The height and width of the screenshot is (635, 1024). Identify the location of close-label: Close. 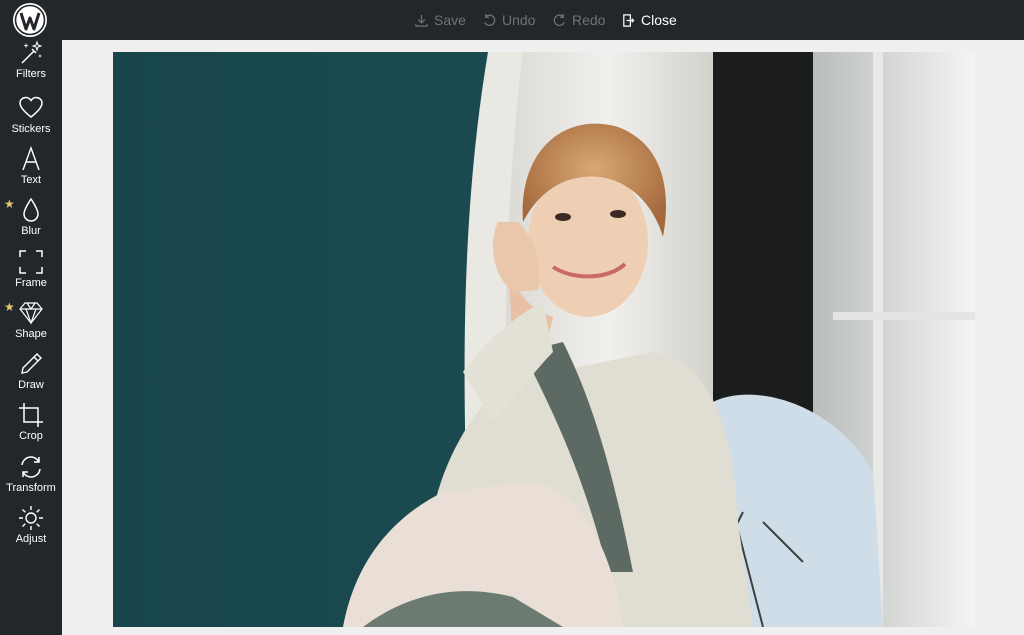
(659, 20).